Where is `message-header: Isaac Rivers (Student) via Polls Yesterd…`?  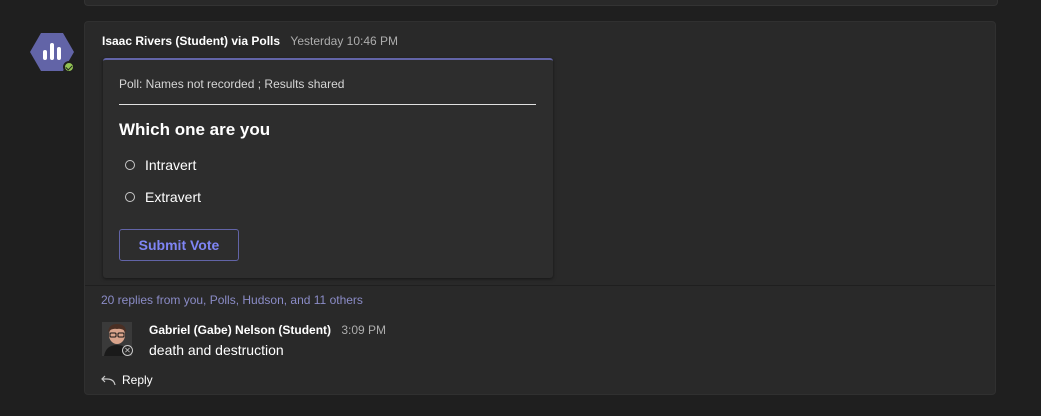 message-header: Isaac Rivers (Student) via Polls Yesterd… is located at coordinates (250, 41).